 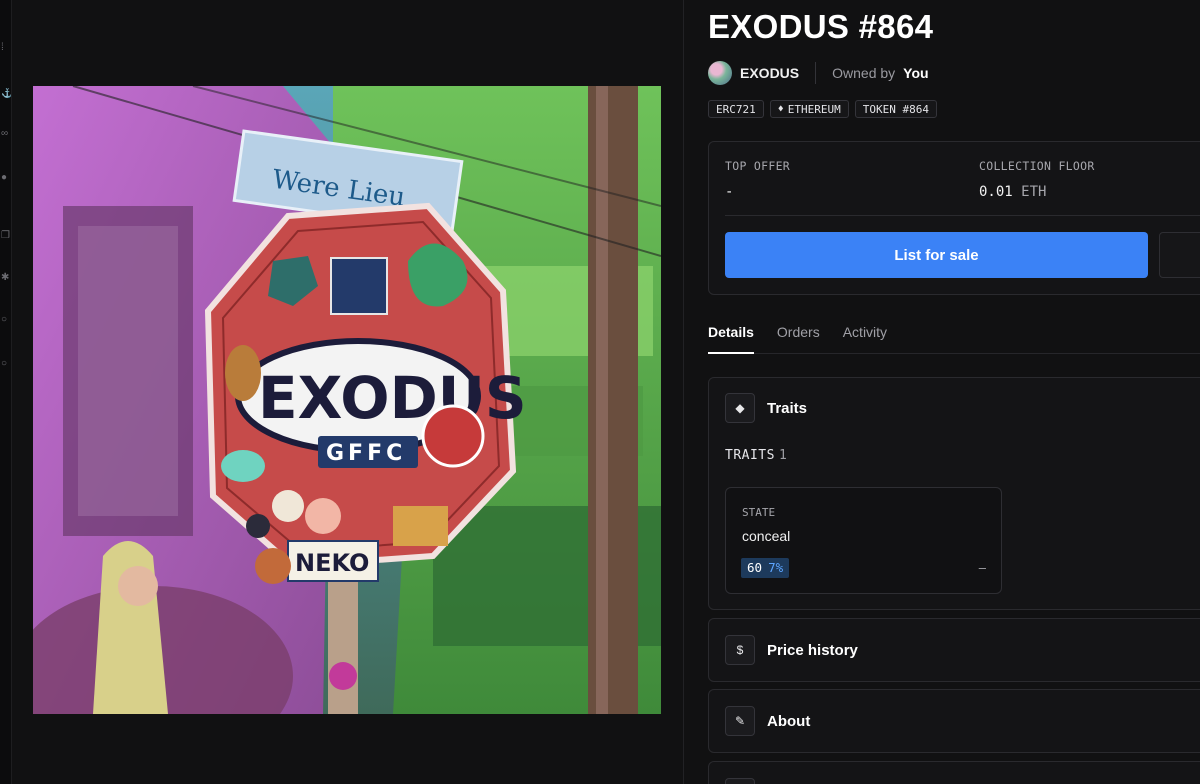 What do you see at coordinates (954, 650) in the screenshot?
I see `price-history-section: $ Price history` at bounding box center [954, 650].